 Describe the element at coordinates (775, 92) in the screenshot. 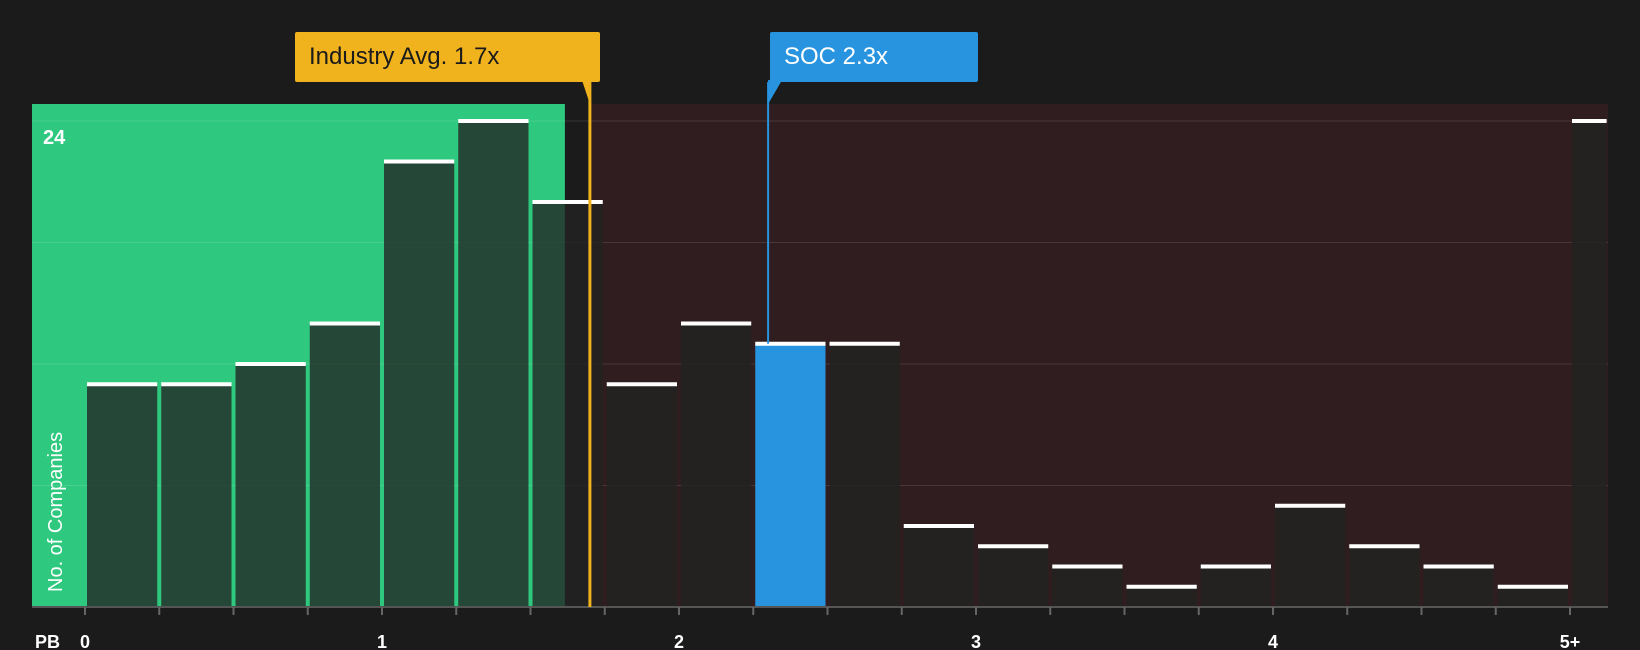

I see `subject-pointer` at that location.